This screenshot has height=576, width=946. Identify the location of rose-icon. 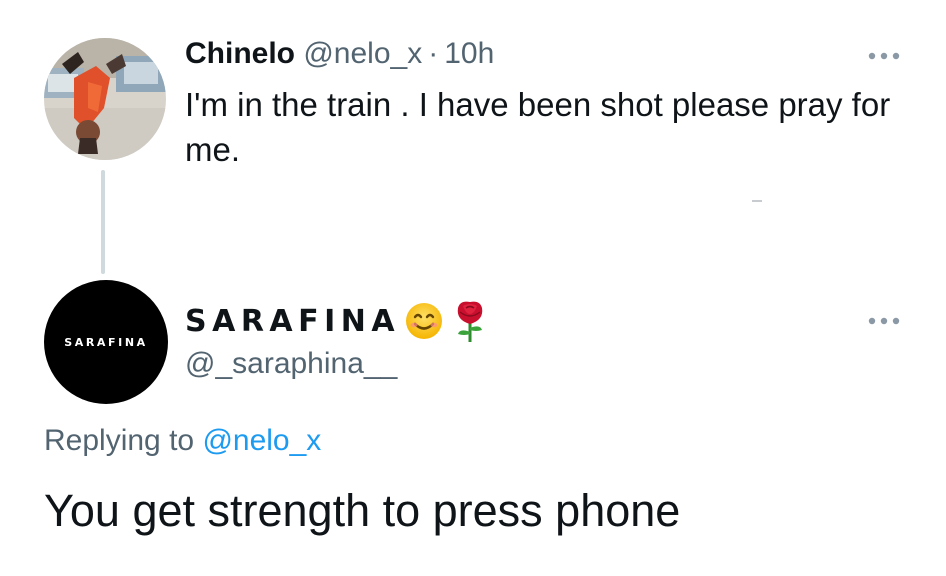
(470, 321).